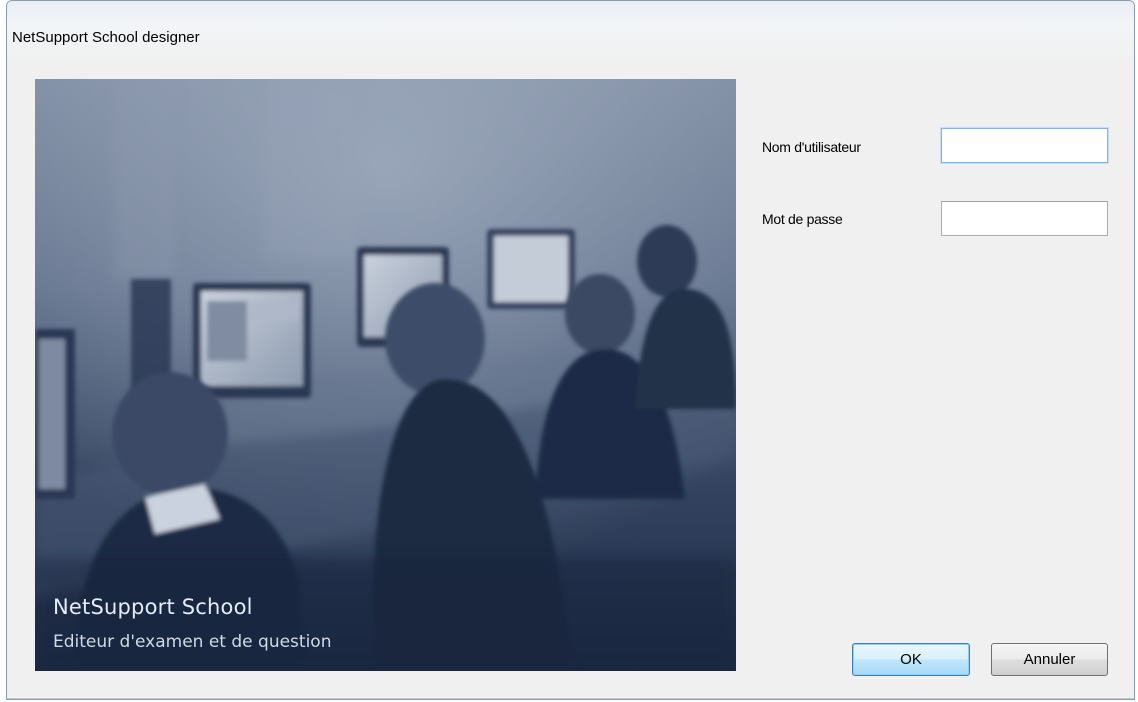 Image resolution: width=1138 pixels, height=702 pixels. Describe the element at coordinates (570, 30) in the screenshot. I see `title-bar: NetSupport School designer` at that location.